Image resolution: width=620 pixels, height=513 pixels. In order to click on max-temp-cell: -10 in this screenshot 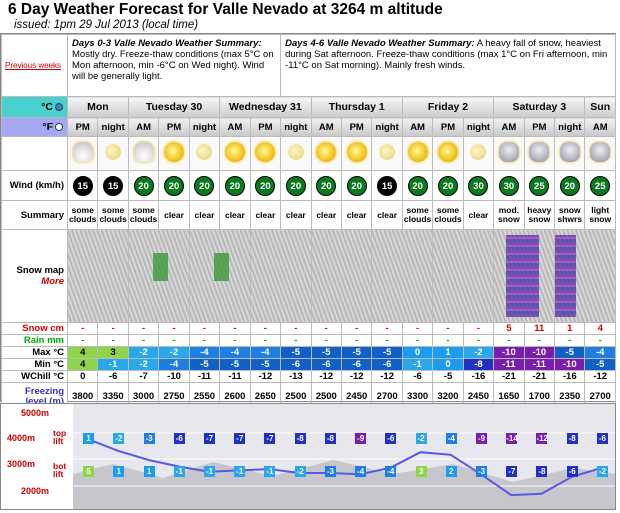, I will do `click(509, 352)`.